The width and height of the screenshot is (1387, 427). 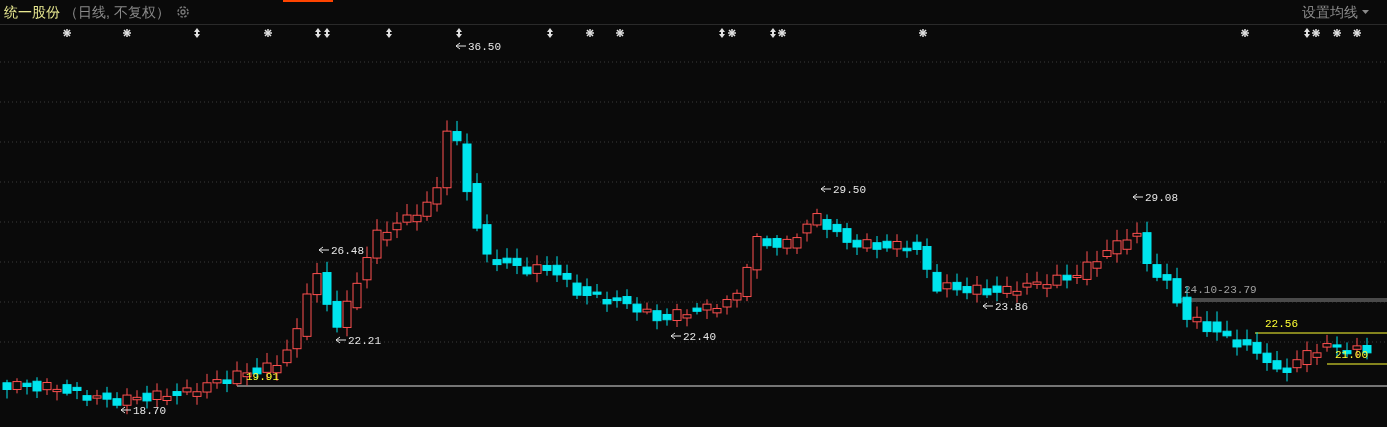 I want to click on caret-icon, so click(x=1365, y=12).